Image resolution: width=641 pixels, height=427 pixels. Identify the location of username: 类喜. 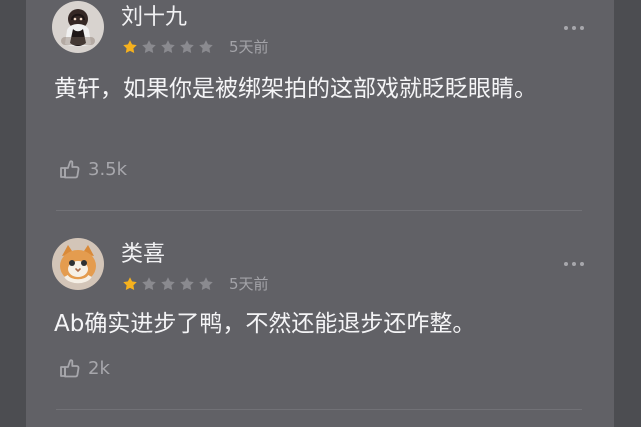
(143, 255).